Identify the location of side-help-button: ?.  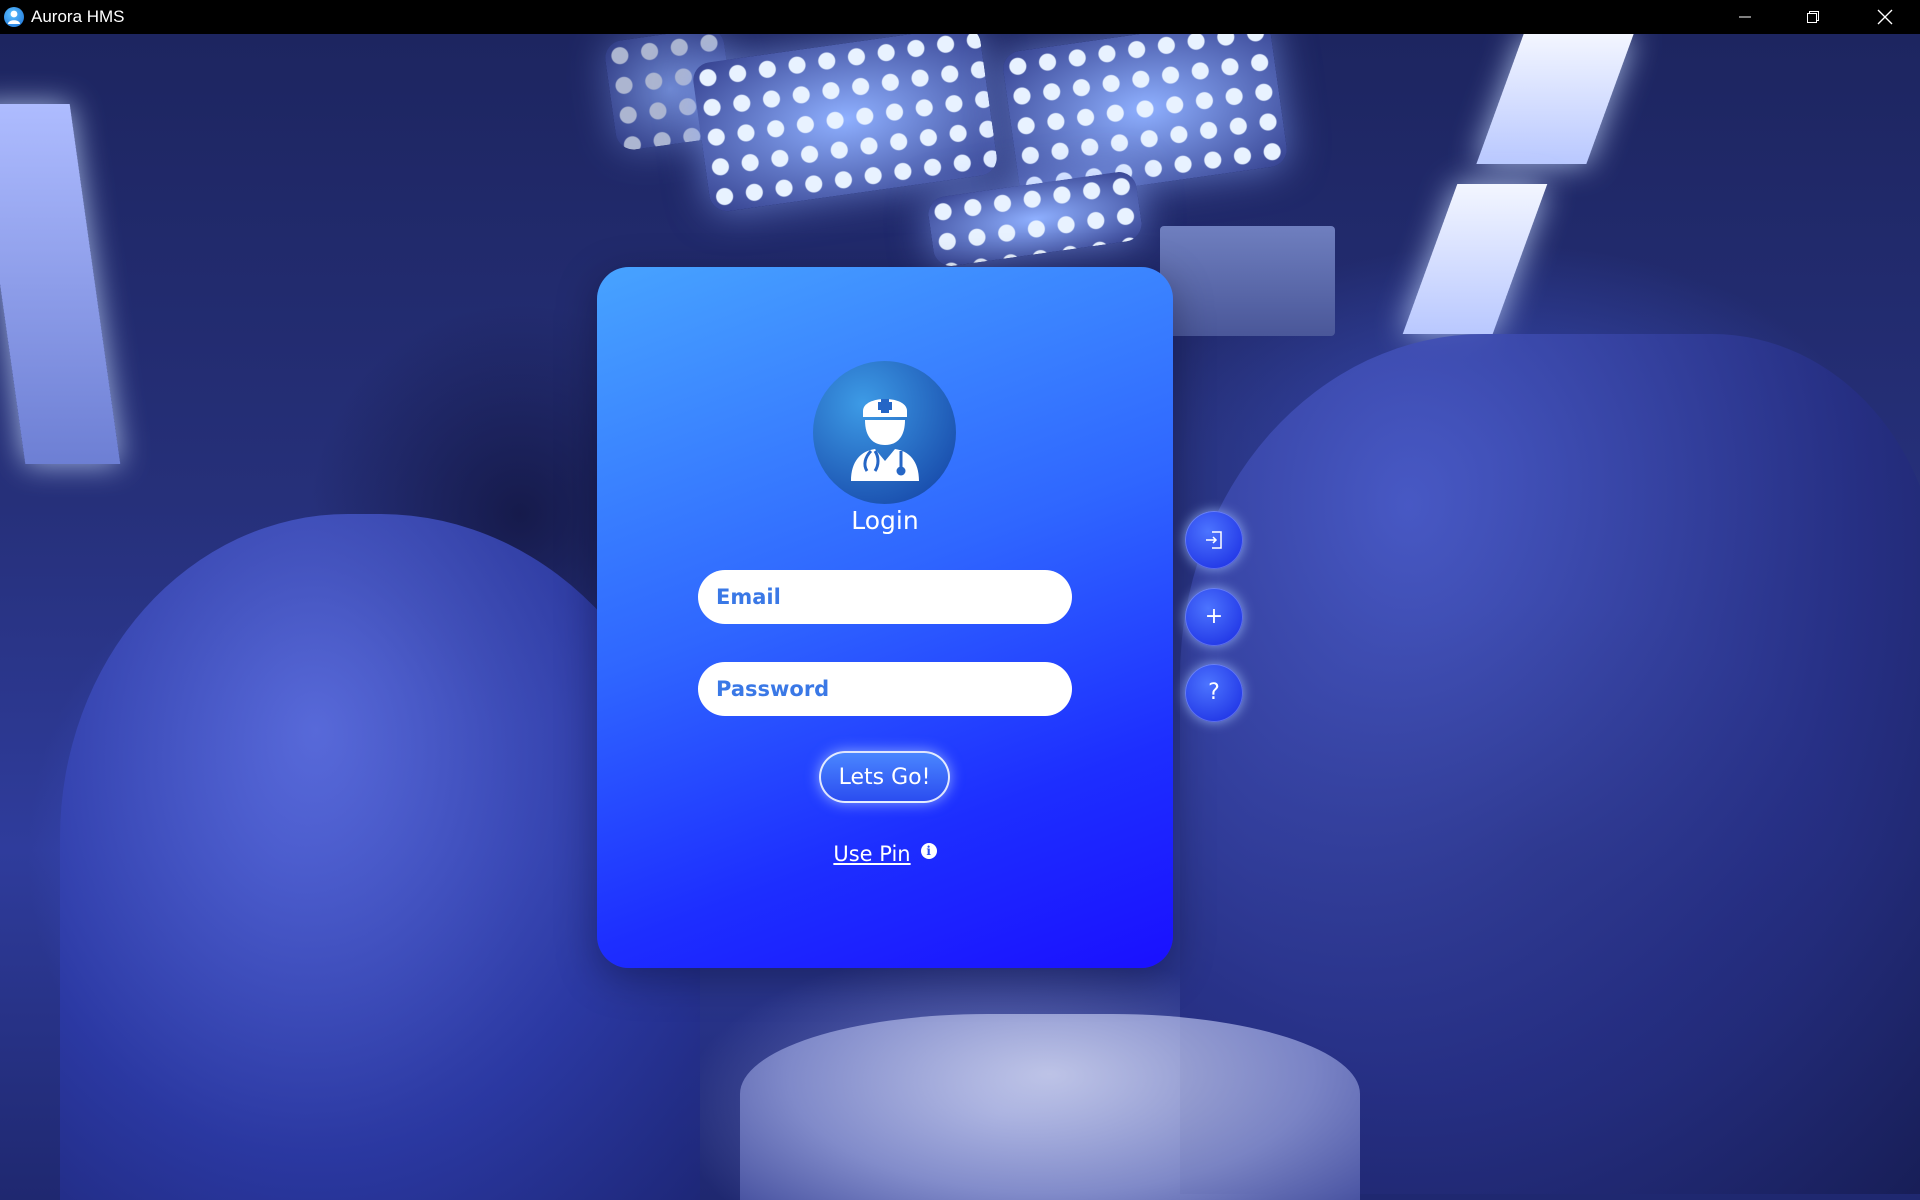
(1214, 693).